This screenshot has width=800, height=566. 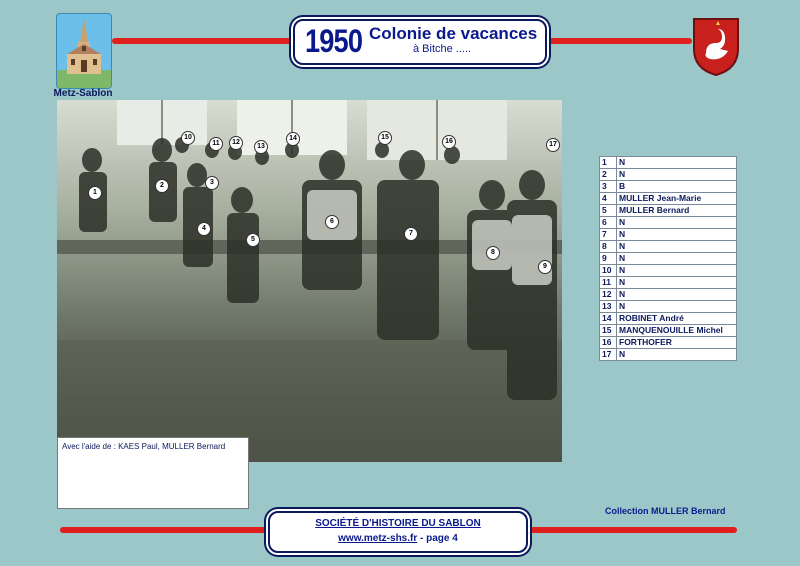 I want to click on name-number: 3, so click(x=608, y=186).